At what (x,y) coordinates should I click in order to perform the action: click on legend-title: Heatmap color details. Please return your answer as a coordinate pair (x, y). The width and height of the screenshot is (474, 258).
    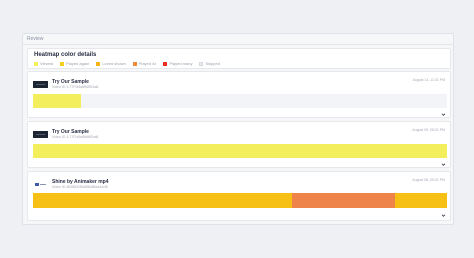
    Looking at the image, I should click on (65, 55).